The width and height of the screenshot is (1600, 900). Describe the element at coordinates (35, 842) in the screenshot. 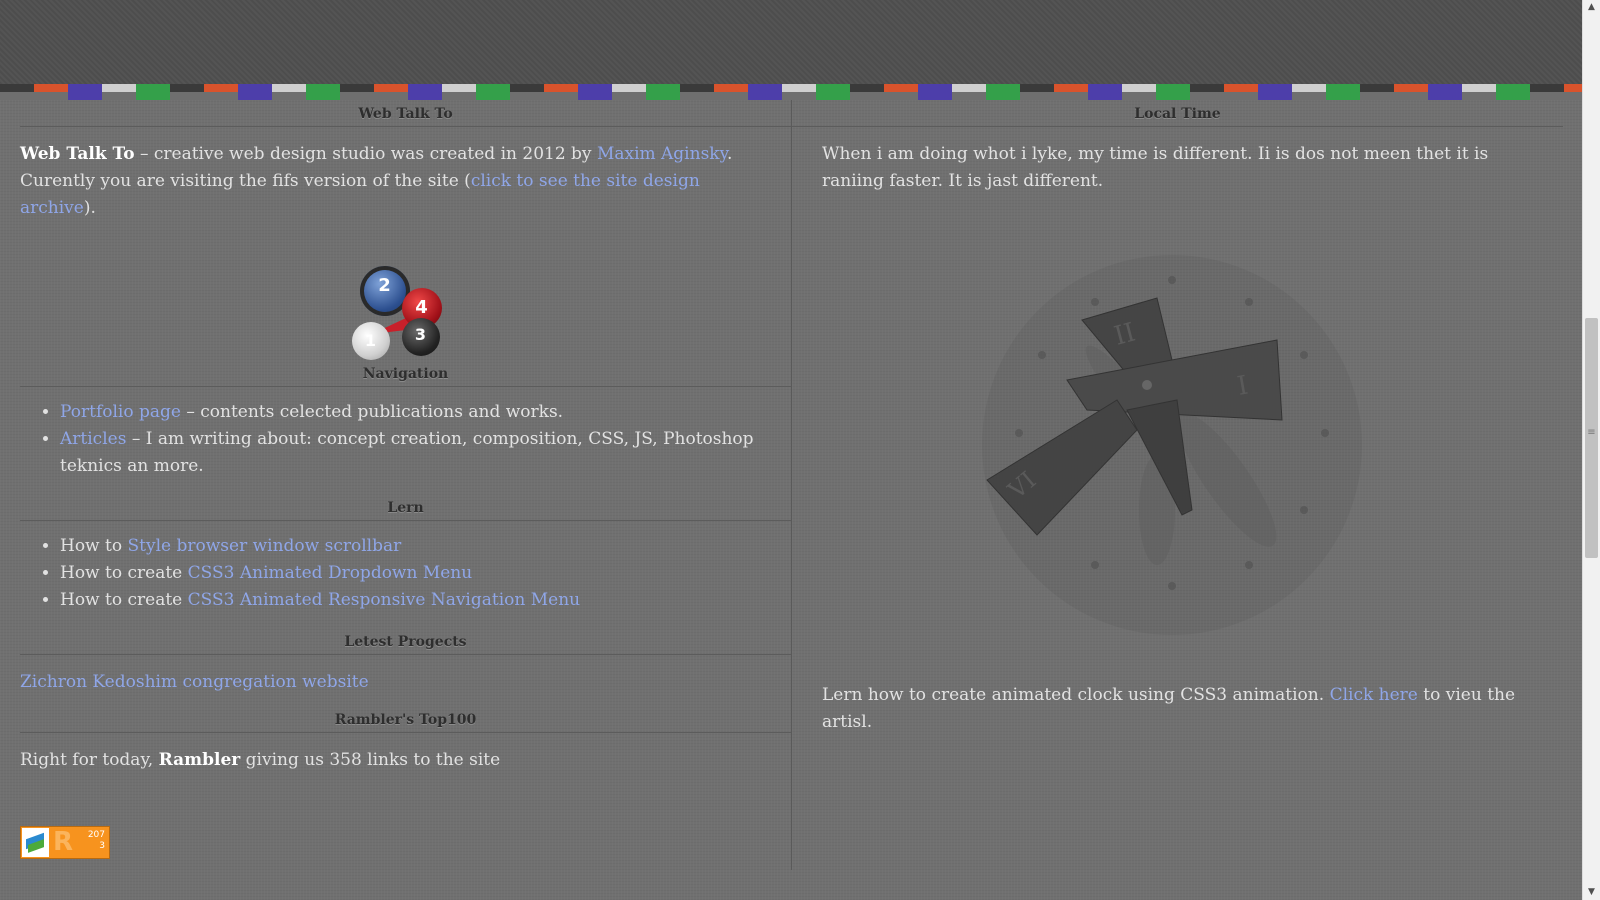

I see `rambler-logo-icon` at that location.